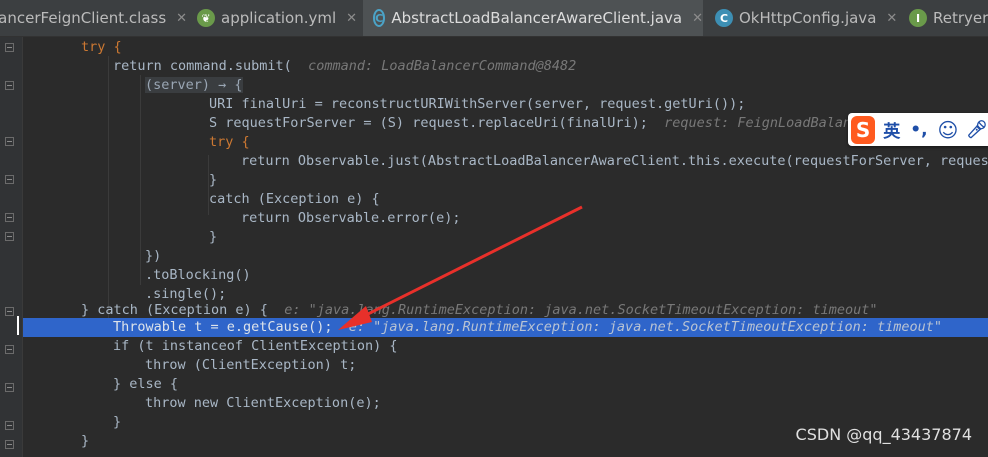 The height and width of the screenshot is (457, 988). What do you see at coordinates (442, 66) in the screenshot?
I see `inline-debug-hint: command: LoadBalancerCommand@8482` at bounding box center [442, 66].